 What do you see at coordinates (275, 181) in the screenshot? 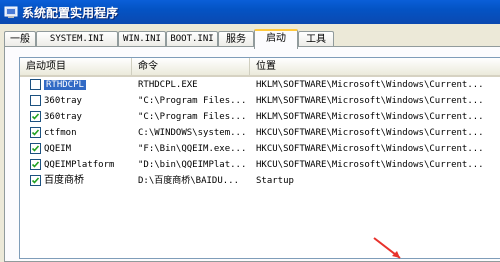
I see `row-location: Startup` at bounding box center [275, 181].